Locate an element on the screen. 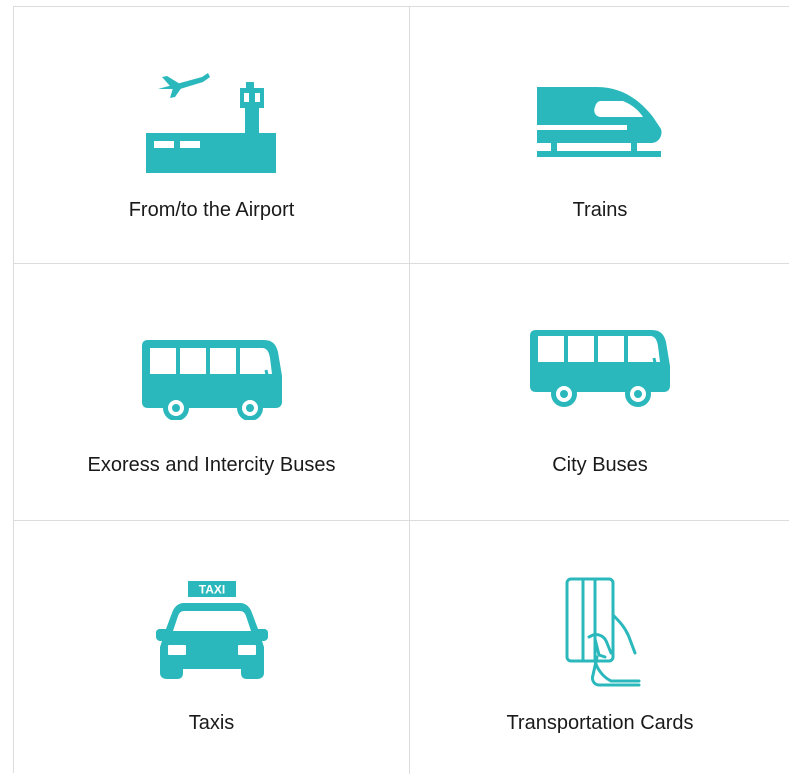  tile-label-intercity-buses: Exoress and Intercity Buses is located at coordinates (211, 465).